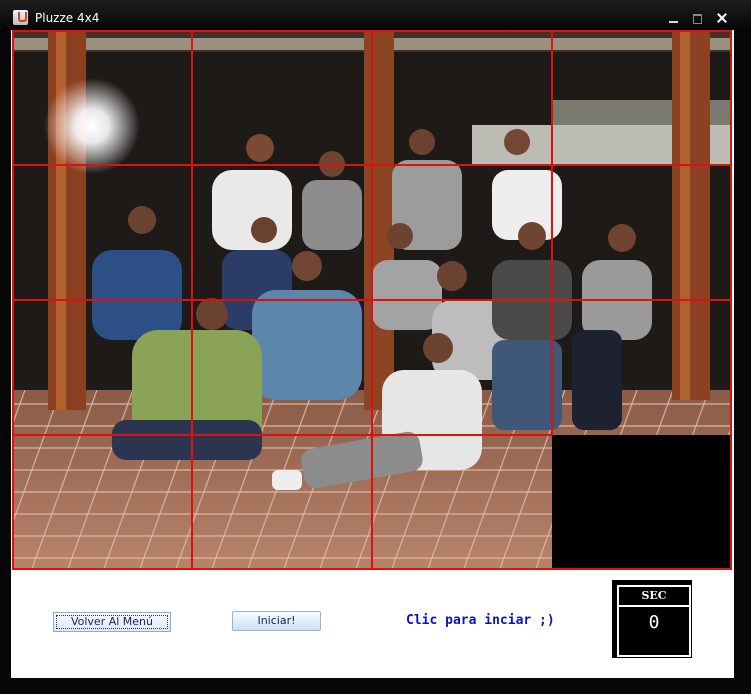 The height and width of the screenshot is (694, 751). Describe the element at coordinates (721, 18) in the screenshot. I see `close-icon` at that location.